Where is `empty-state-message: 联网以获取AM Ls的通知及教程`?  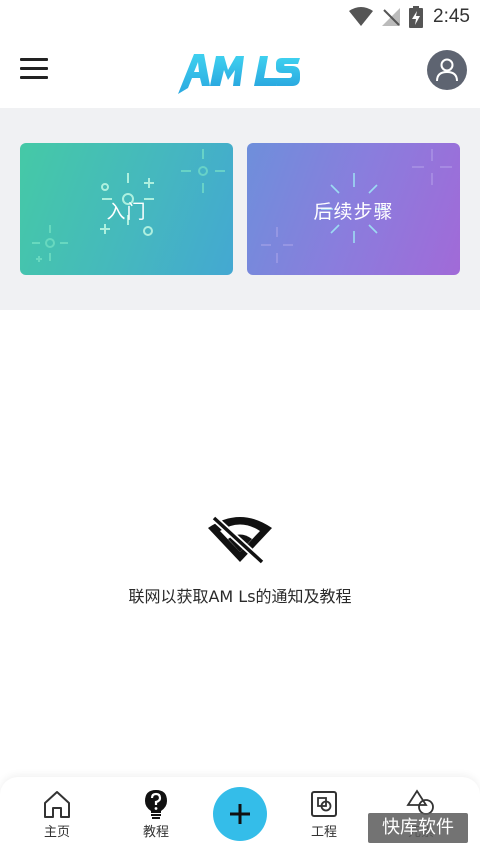
empty-state-message: 联网以获取AM Ls的通知及教程 is located at coordinates (240, 596).